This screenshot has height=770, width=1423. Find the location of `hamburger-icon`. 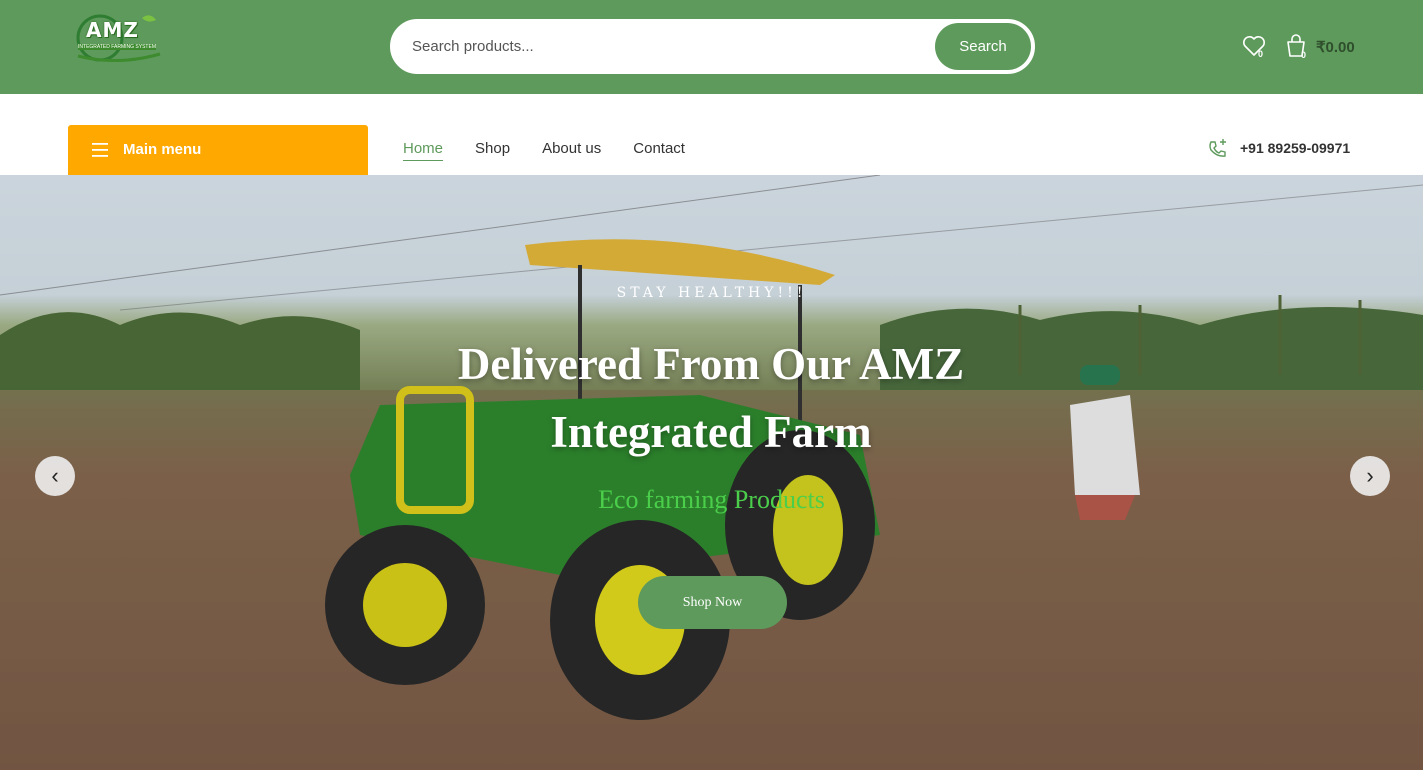

hamburger-icon is located at coordinates (100, 150).